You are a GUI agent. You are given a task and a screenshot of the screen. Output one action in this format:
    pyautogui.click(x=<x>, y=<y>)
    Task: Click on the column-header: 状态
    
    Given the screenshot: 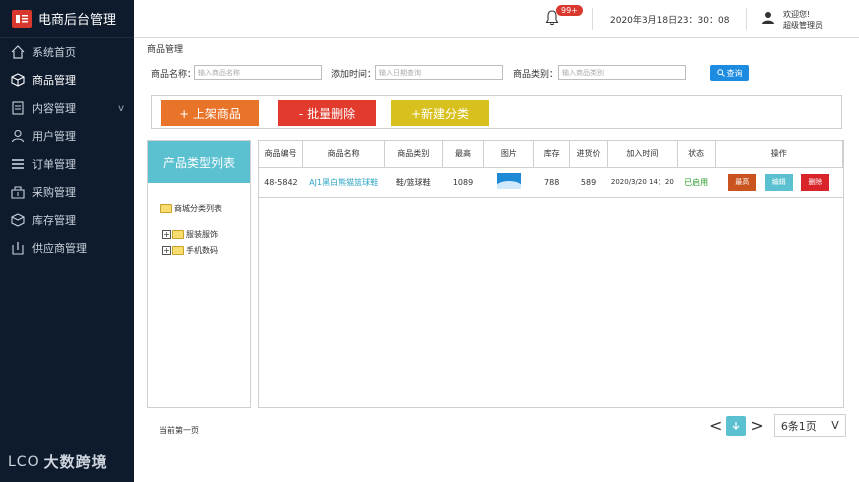 What is the action you would take?
    pyautogui.click(x=696, y=154)
    